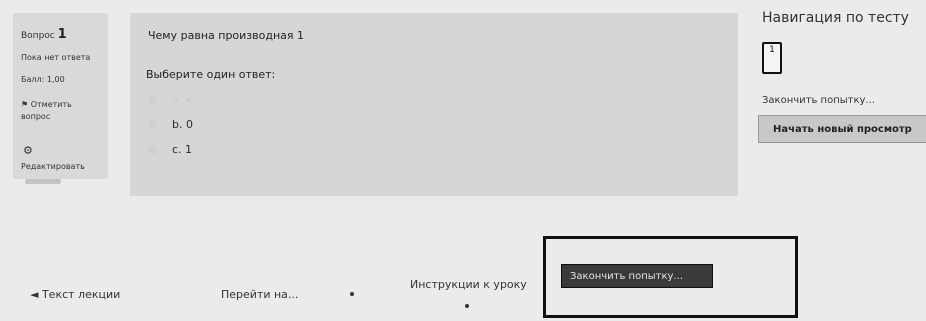  I want to click on flag-icon: ⚑, so click(25, 104).